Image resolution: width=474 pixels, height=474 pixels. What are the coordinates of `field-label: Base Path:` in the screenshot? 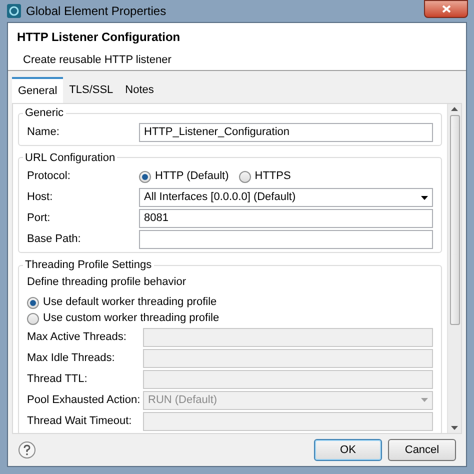 It's located at (54, 240).